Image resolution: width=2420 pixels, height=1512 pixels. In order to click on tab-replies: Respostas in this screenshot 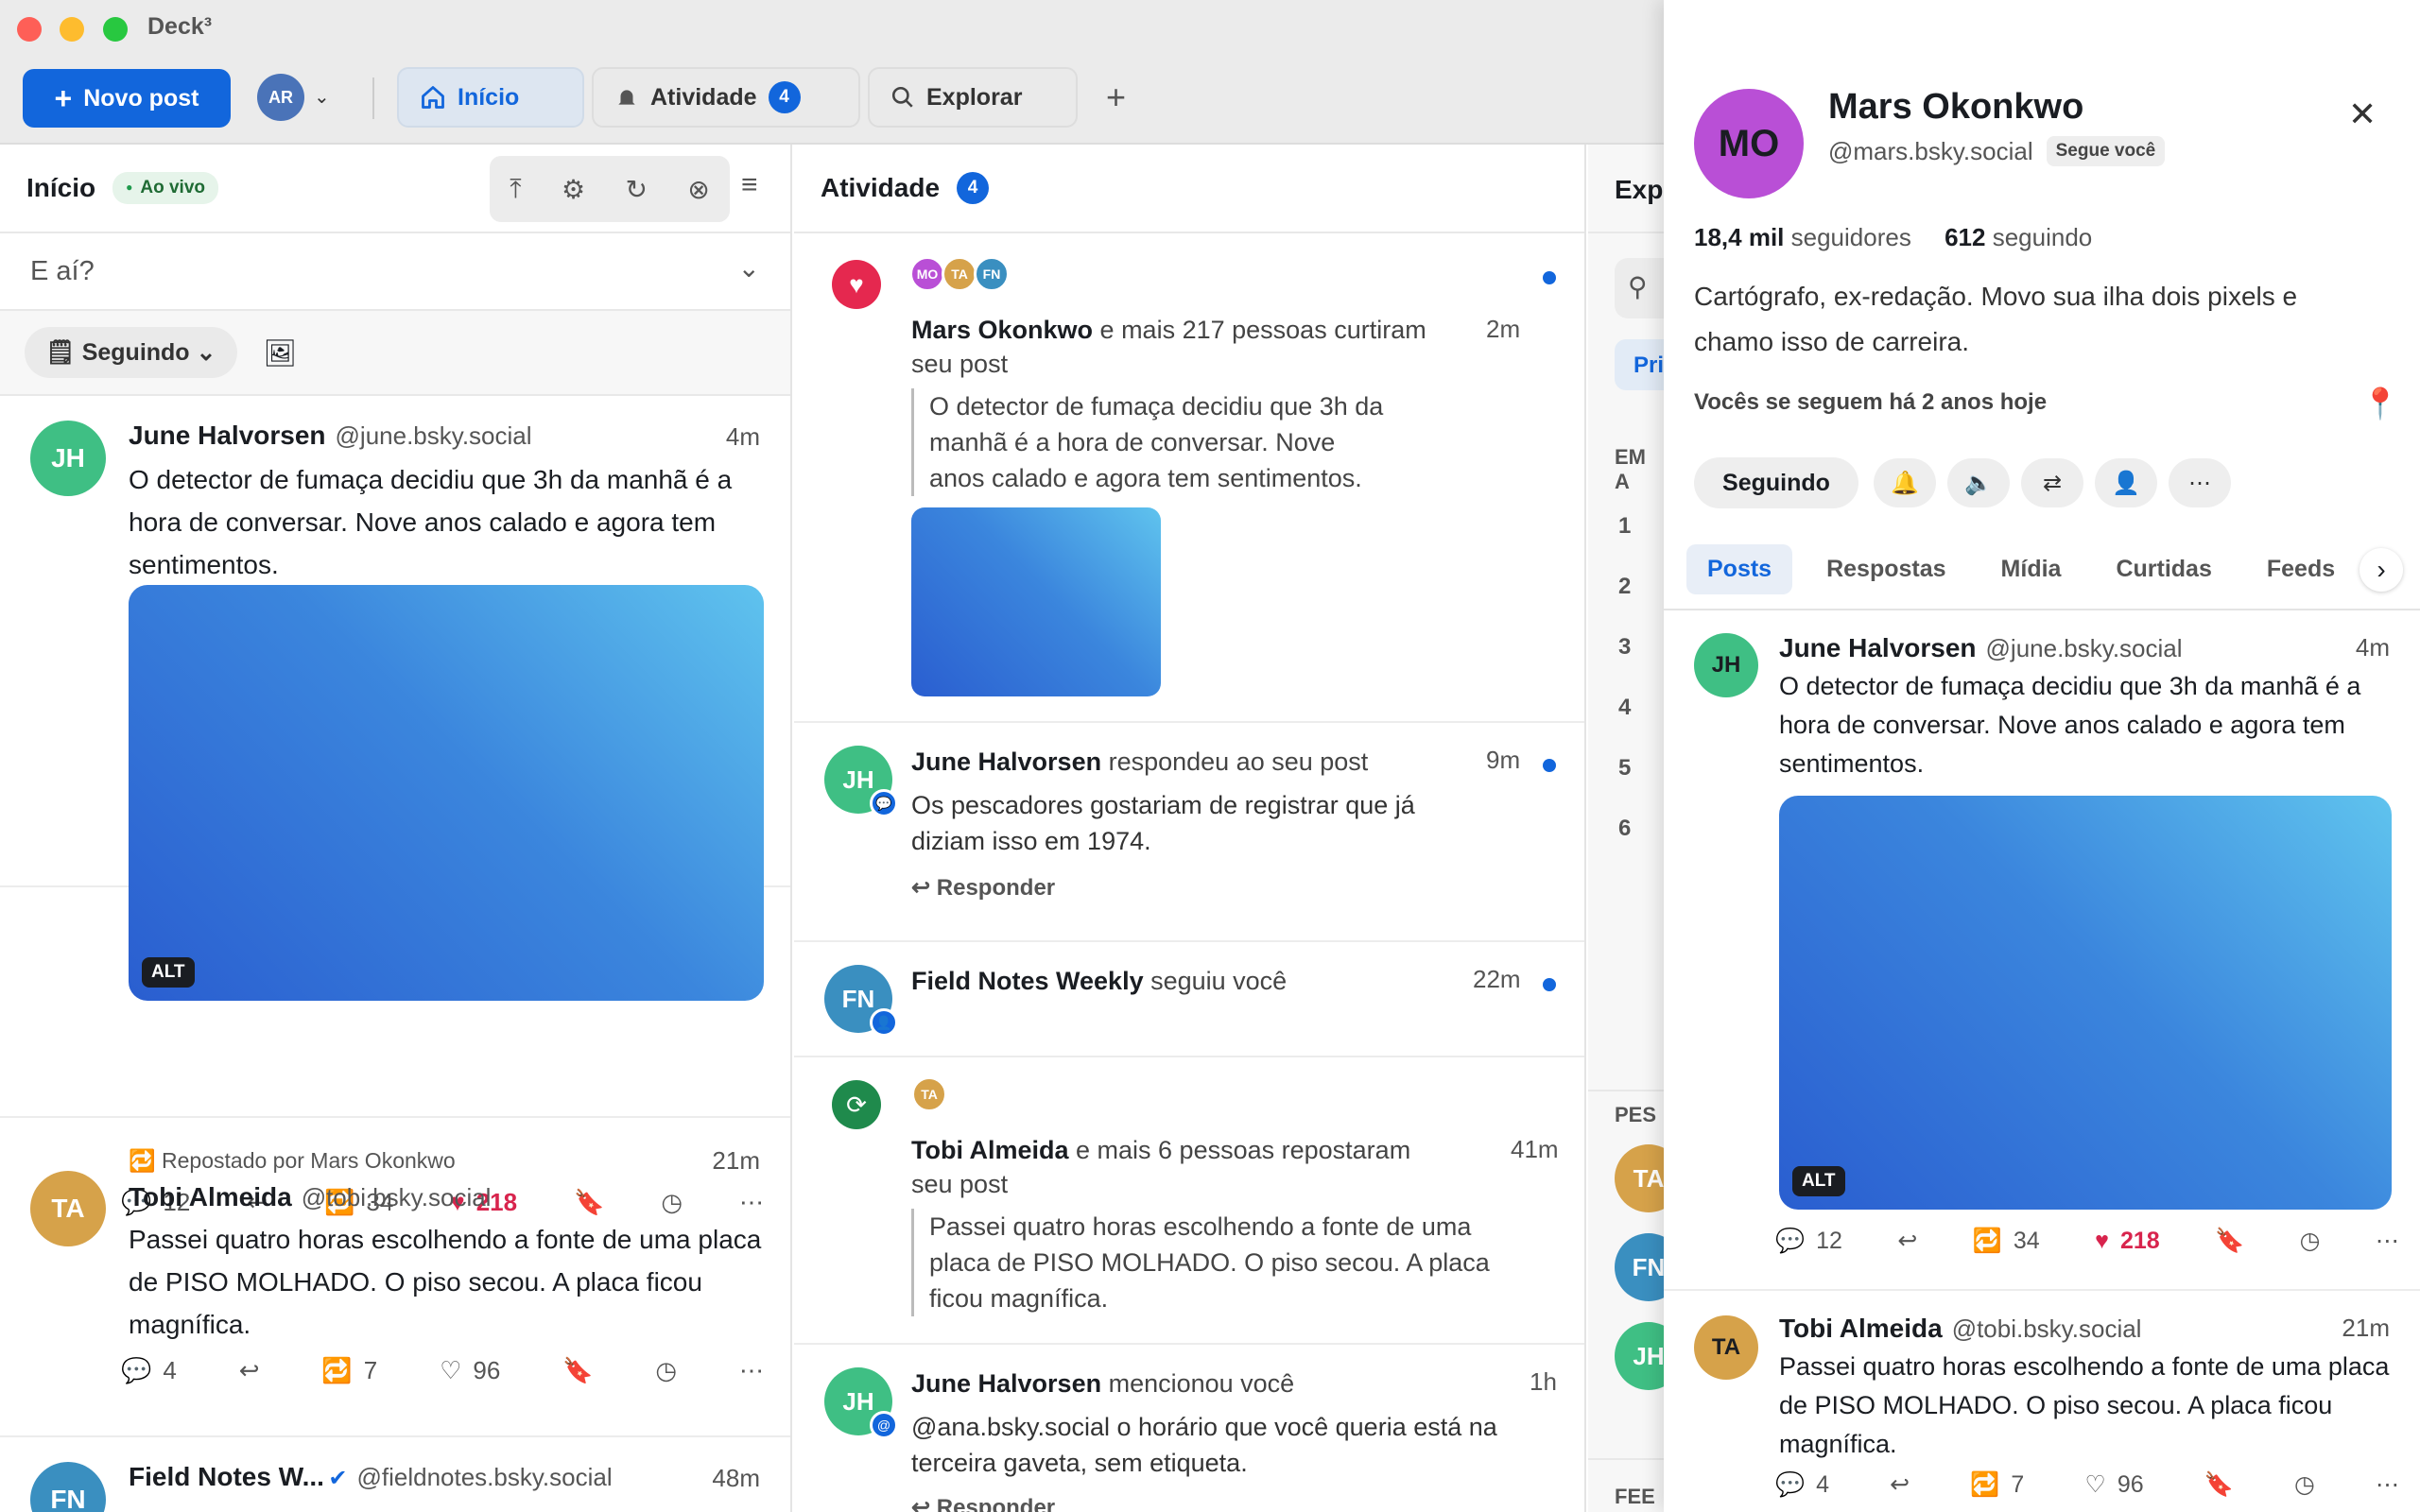, I will do `click(1886, 569)`.